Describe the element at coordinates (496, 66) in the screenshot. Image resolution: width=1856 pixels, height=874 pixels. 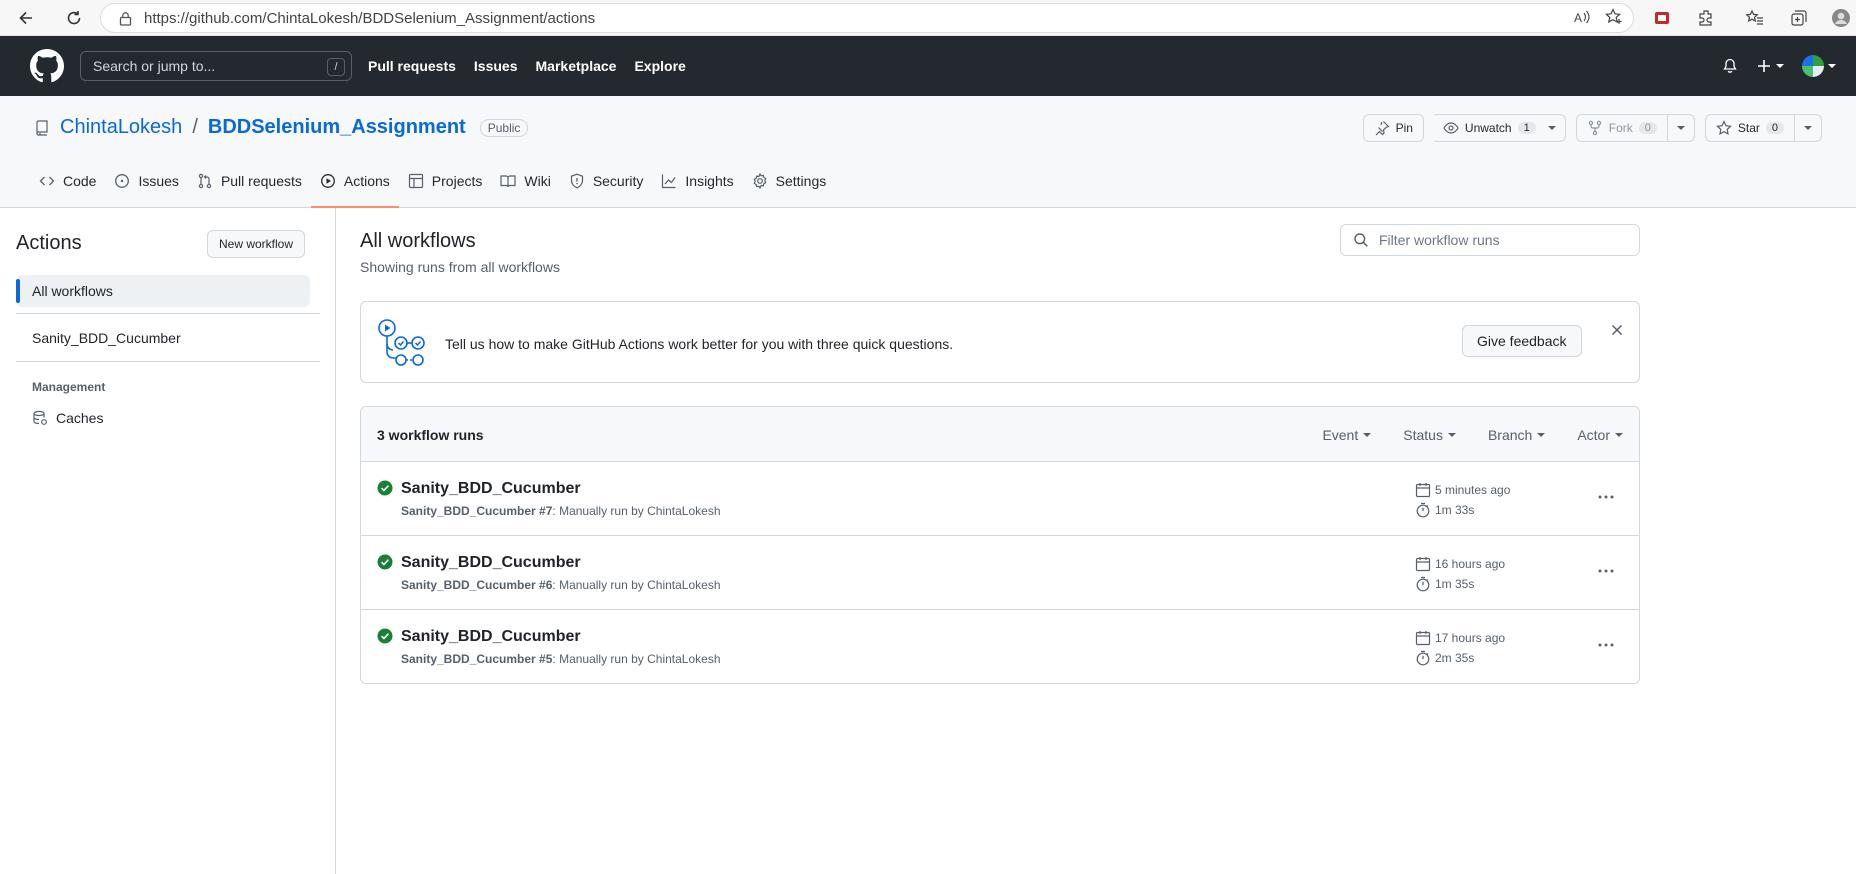
I see `nav-issues: Issues` at that location.